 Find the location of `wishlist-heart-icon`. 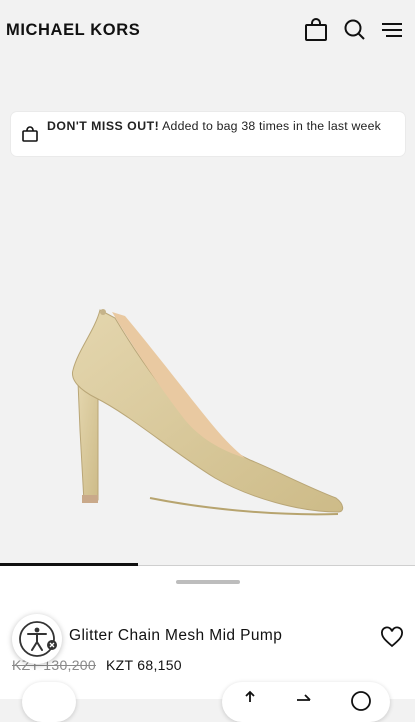

wishlist-heart-icon is located at coordinates (392, 638).